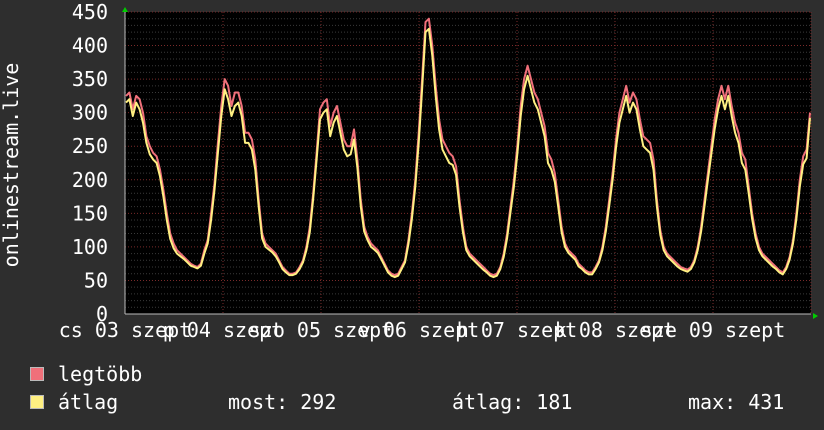 Image resolution: width=824 pixels, height=430 pixels. Describe the element at coordinates (90, 163) in the screenshot. I see `y-tick-labels: 050100150200250300350400450` at that location.